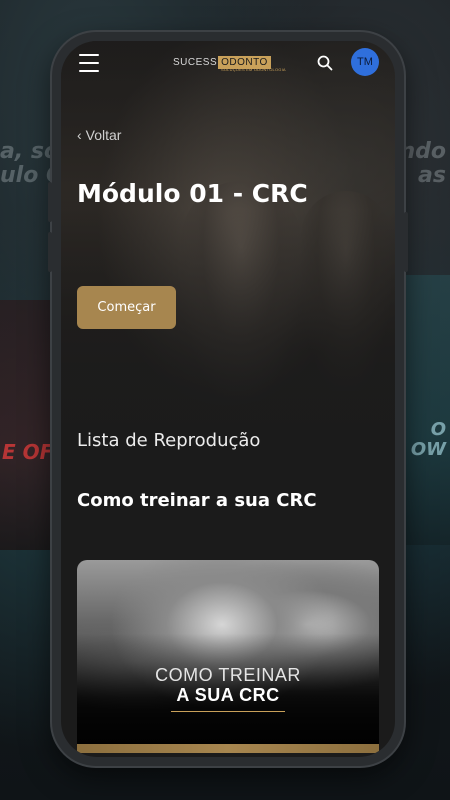 The height and width of the screenshot is (800, 450). I want to click on thumbnail-caption-line1: COMO TREINAR, so click(228, 675).